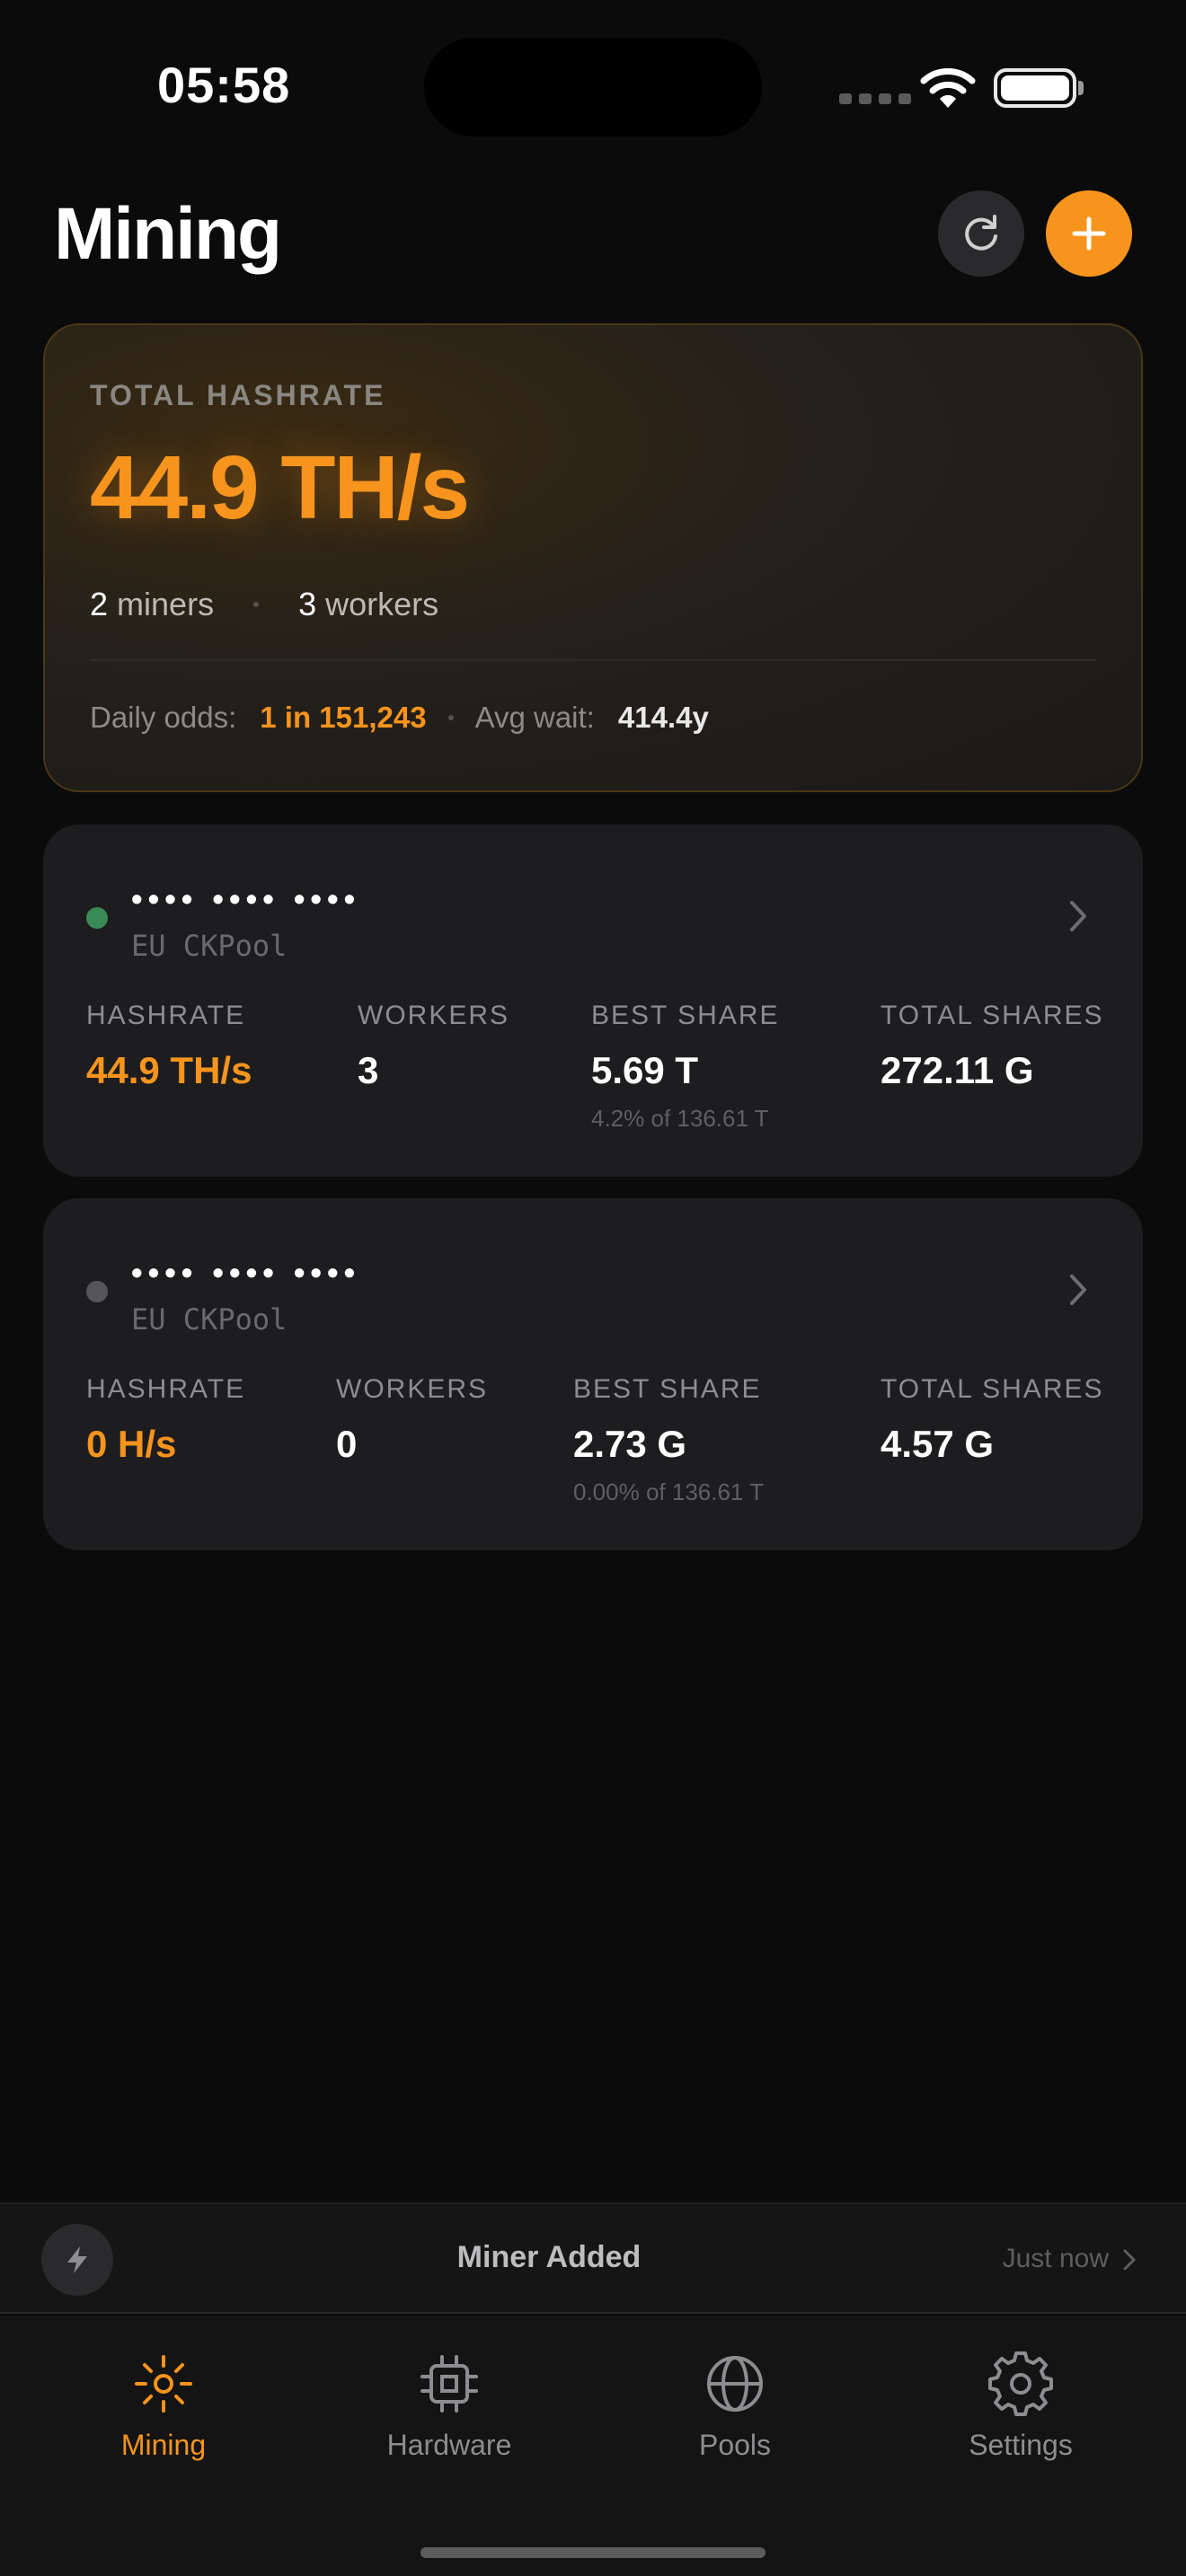  Describe the element at coordinates (412, 1420) in the screenshot. I see `stat-workers: WORKERS 0` at that location.